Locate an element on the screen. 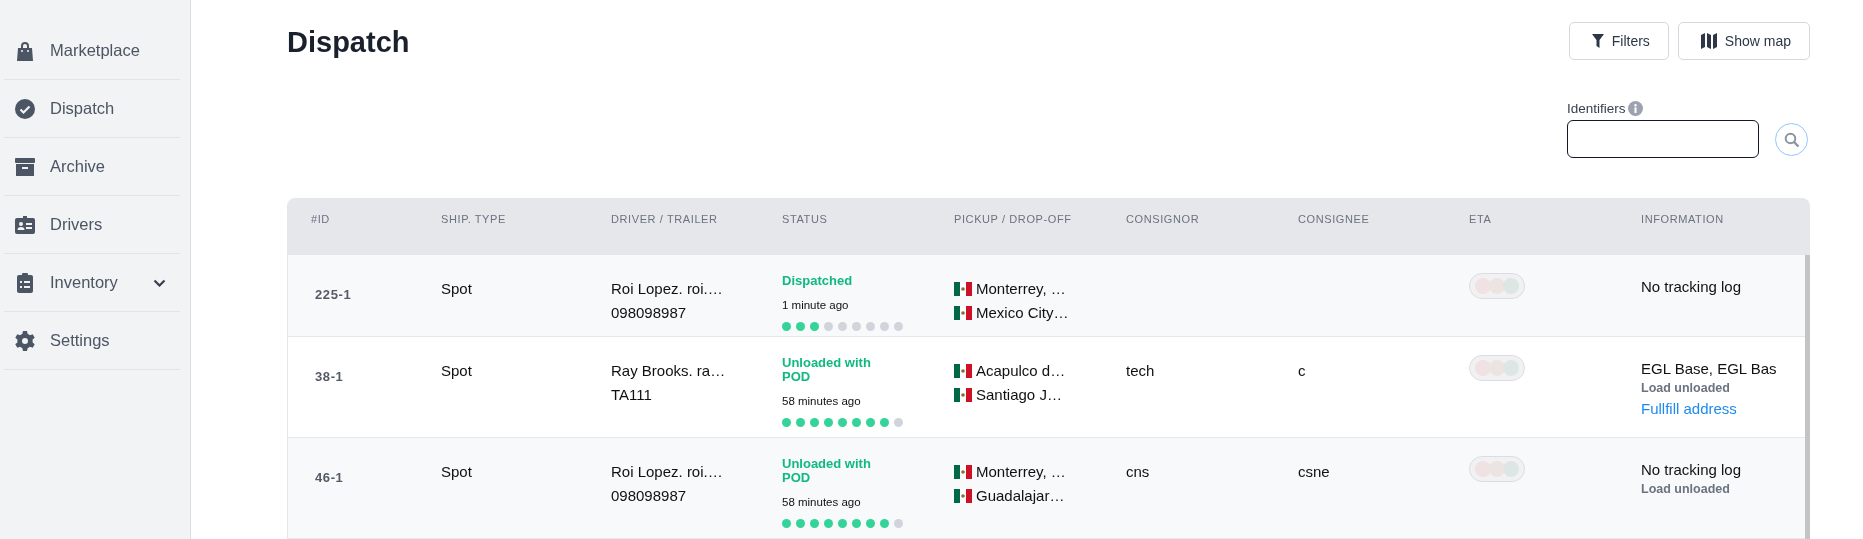 Image resolution: width=1863 pixels, height=539 pixels. trailer-number: TA111 is located at coordinates (632, 395).